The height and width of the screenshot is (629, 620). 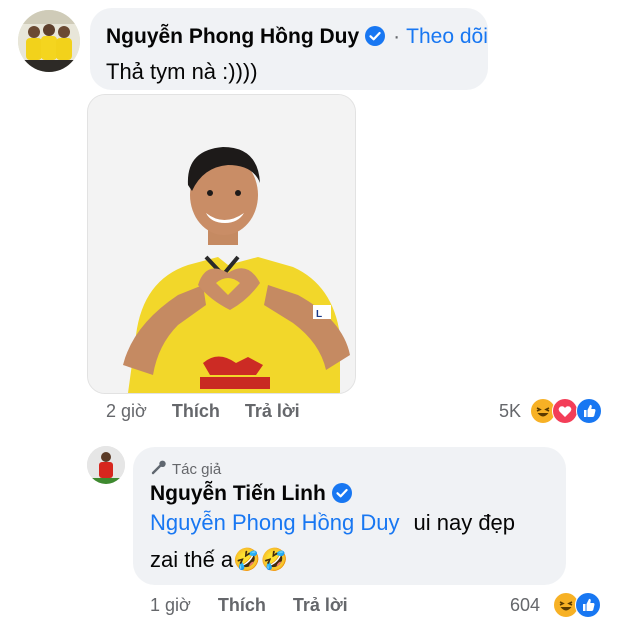 What do you see at coordinates (275, 522) in the screenshot?
I see `mention-link: Nguyễn Phong Hồng Duy` at bounding box center [275, 522].